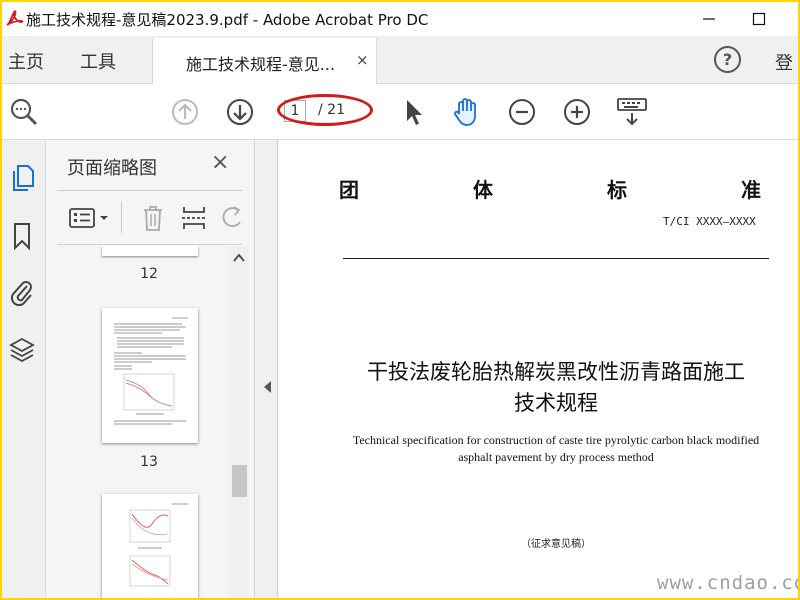 The image size is (800, 600). I want to click on panel-toolbar, so click(150, 219).